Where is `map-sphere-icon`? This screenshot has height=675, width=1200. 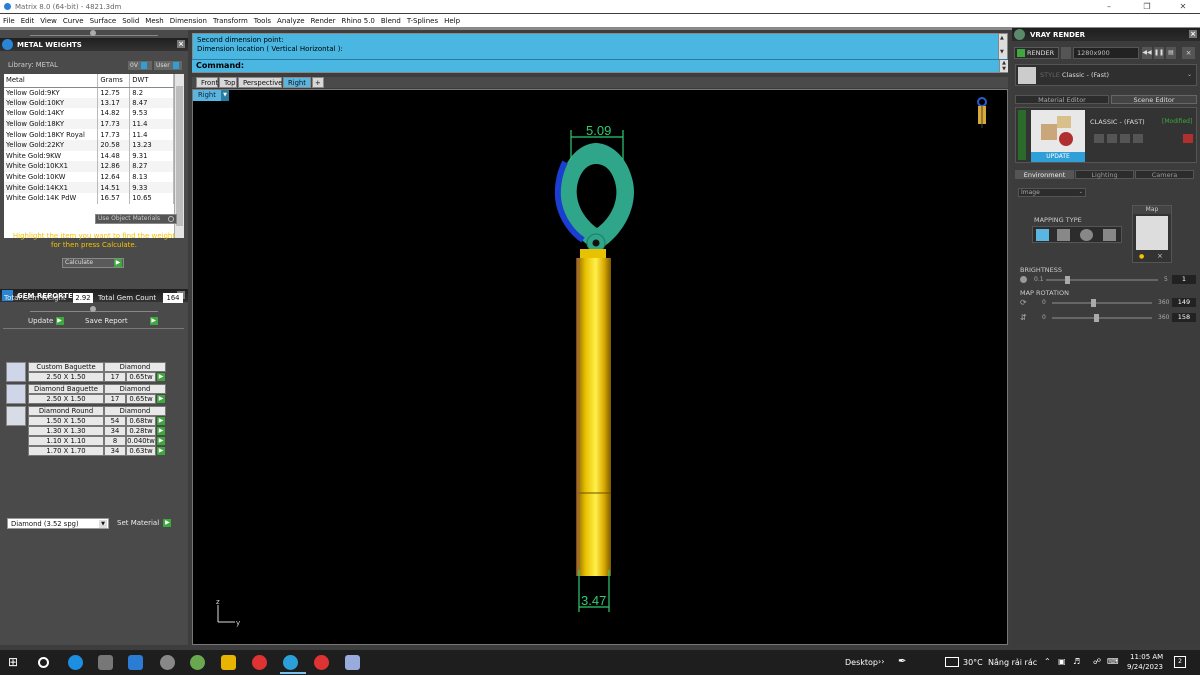 map-sphere-icon is located at coordinates (1086, 235).